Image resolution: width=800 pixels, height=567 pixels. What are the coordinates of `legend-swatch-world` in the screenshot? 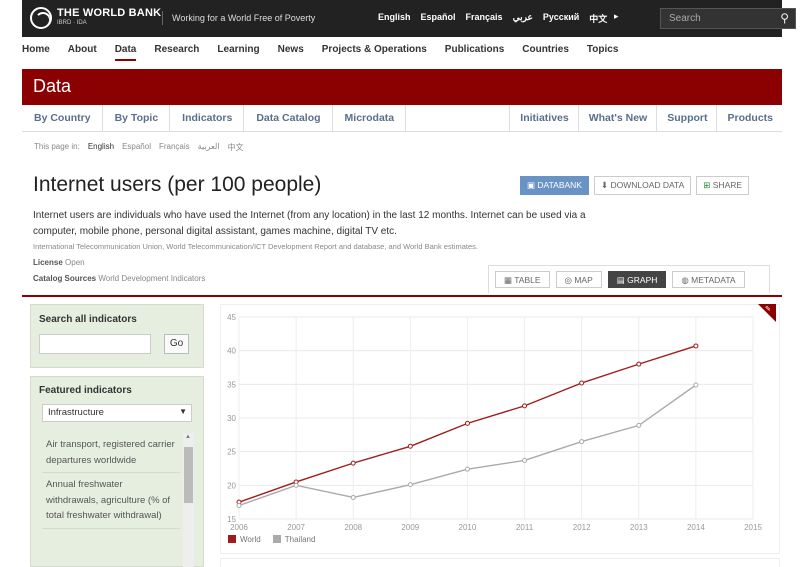 It's located at (232, 539).